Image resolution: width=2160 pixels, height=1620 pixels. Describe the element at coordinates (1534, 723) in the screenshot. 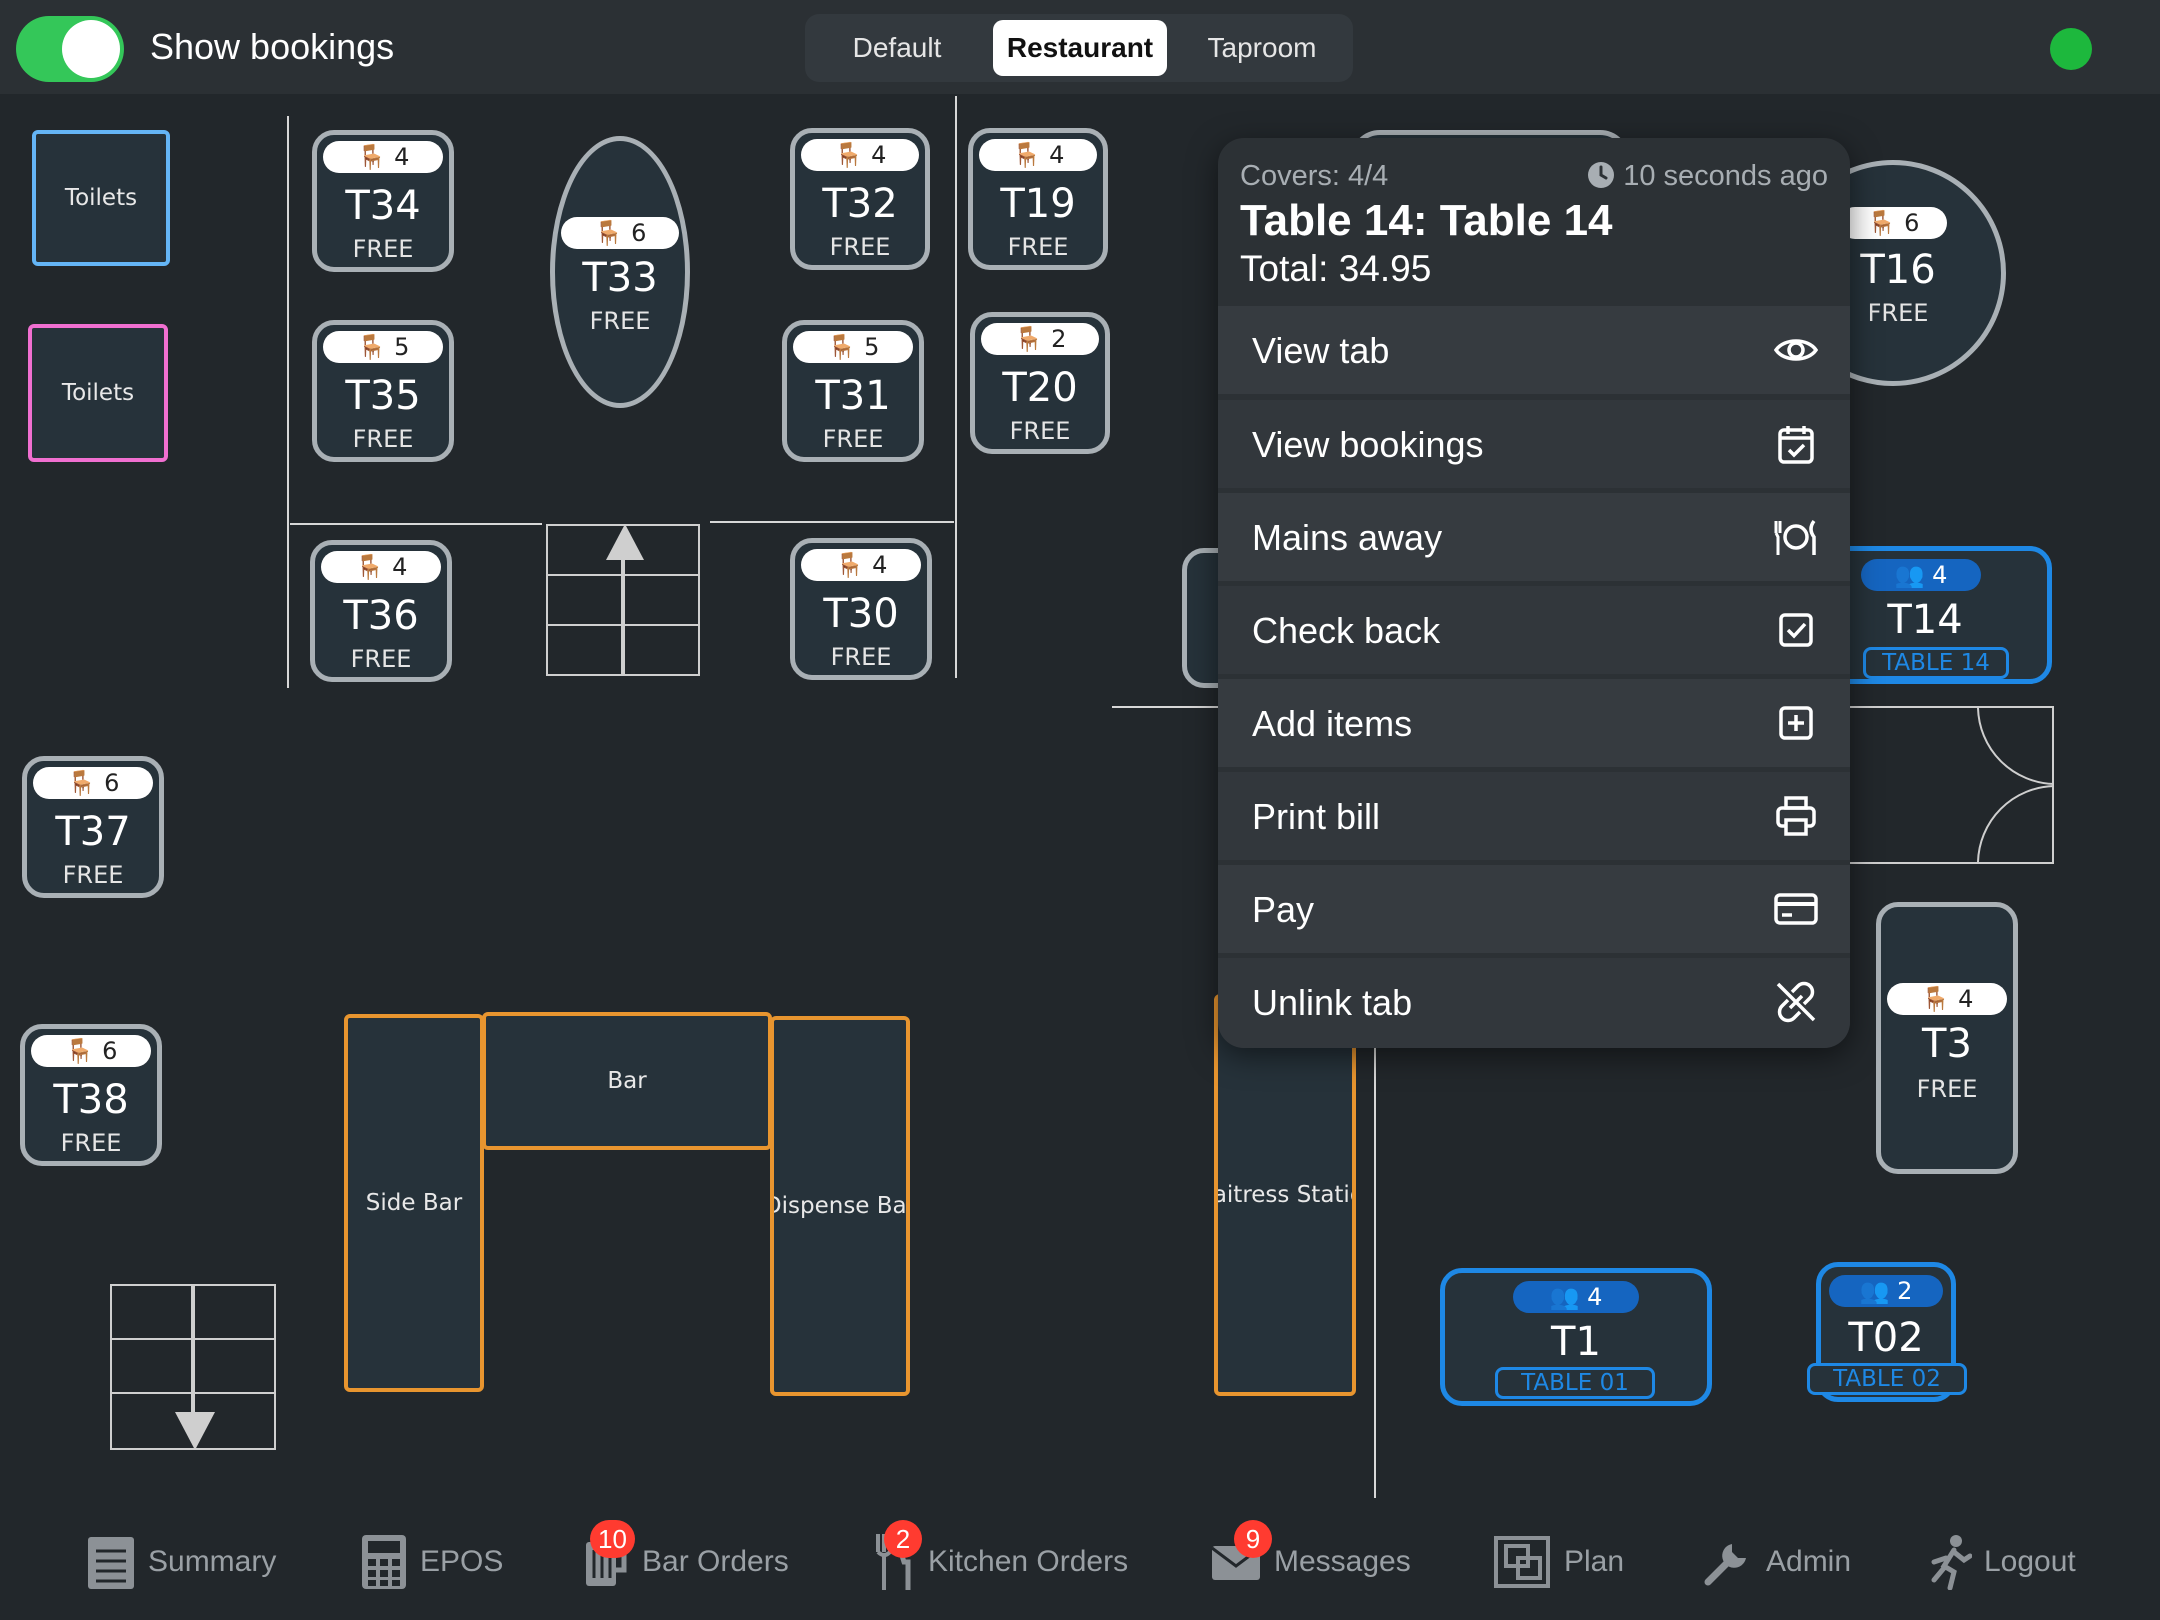

I see `menu-add-items: Add items` at that location.